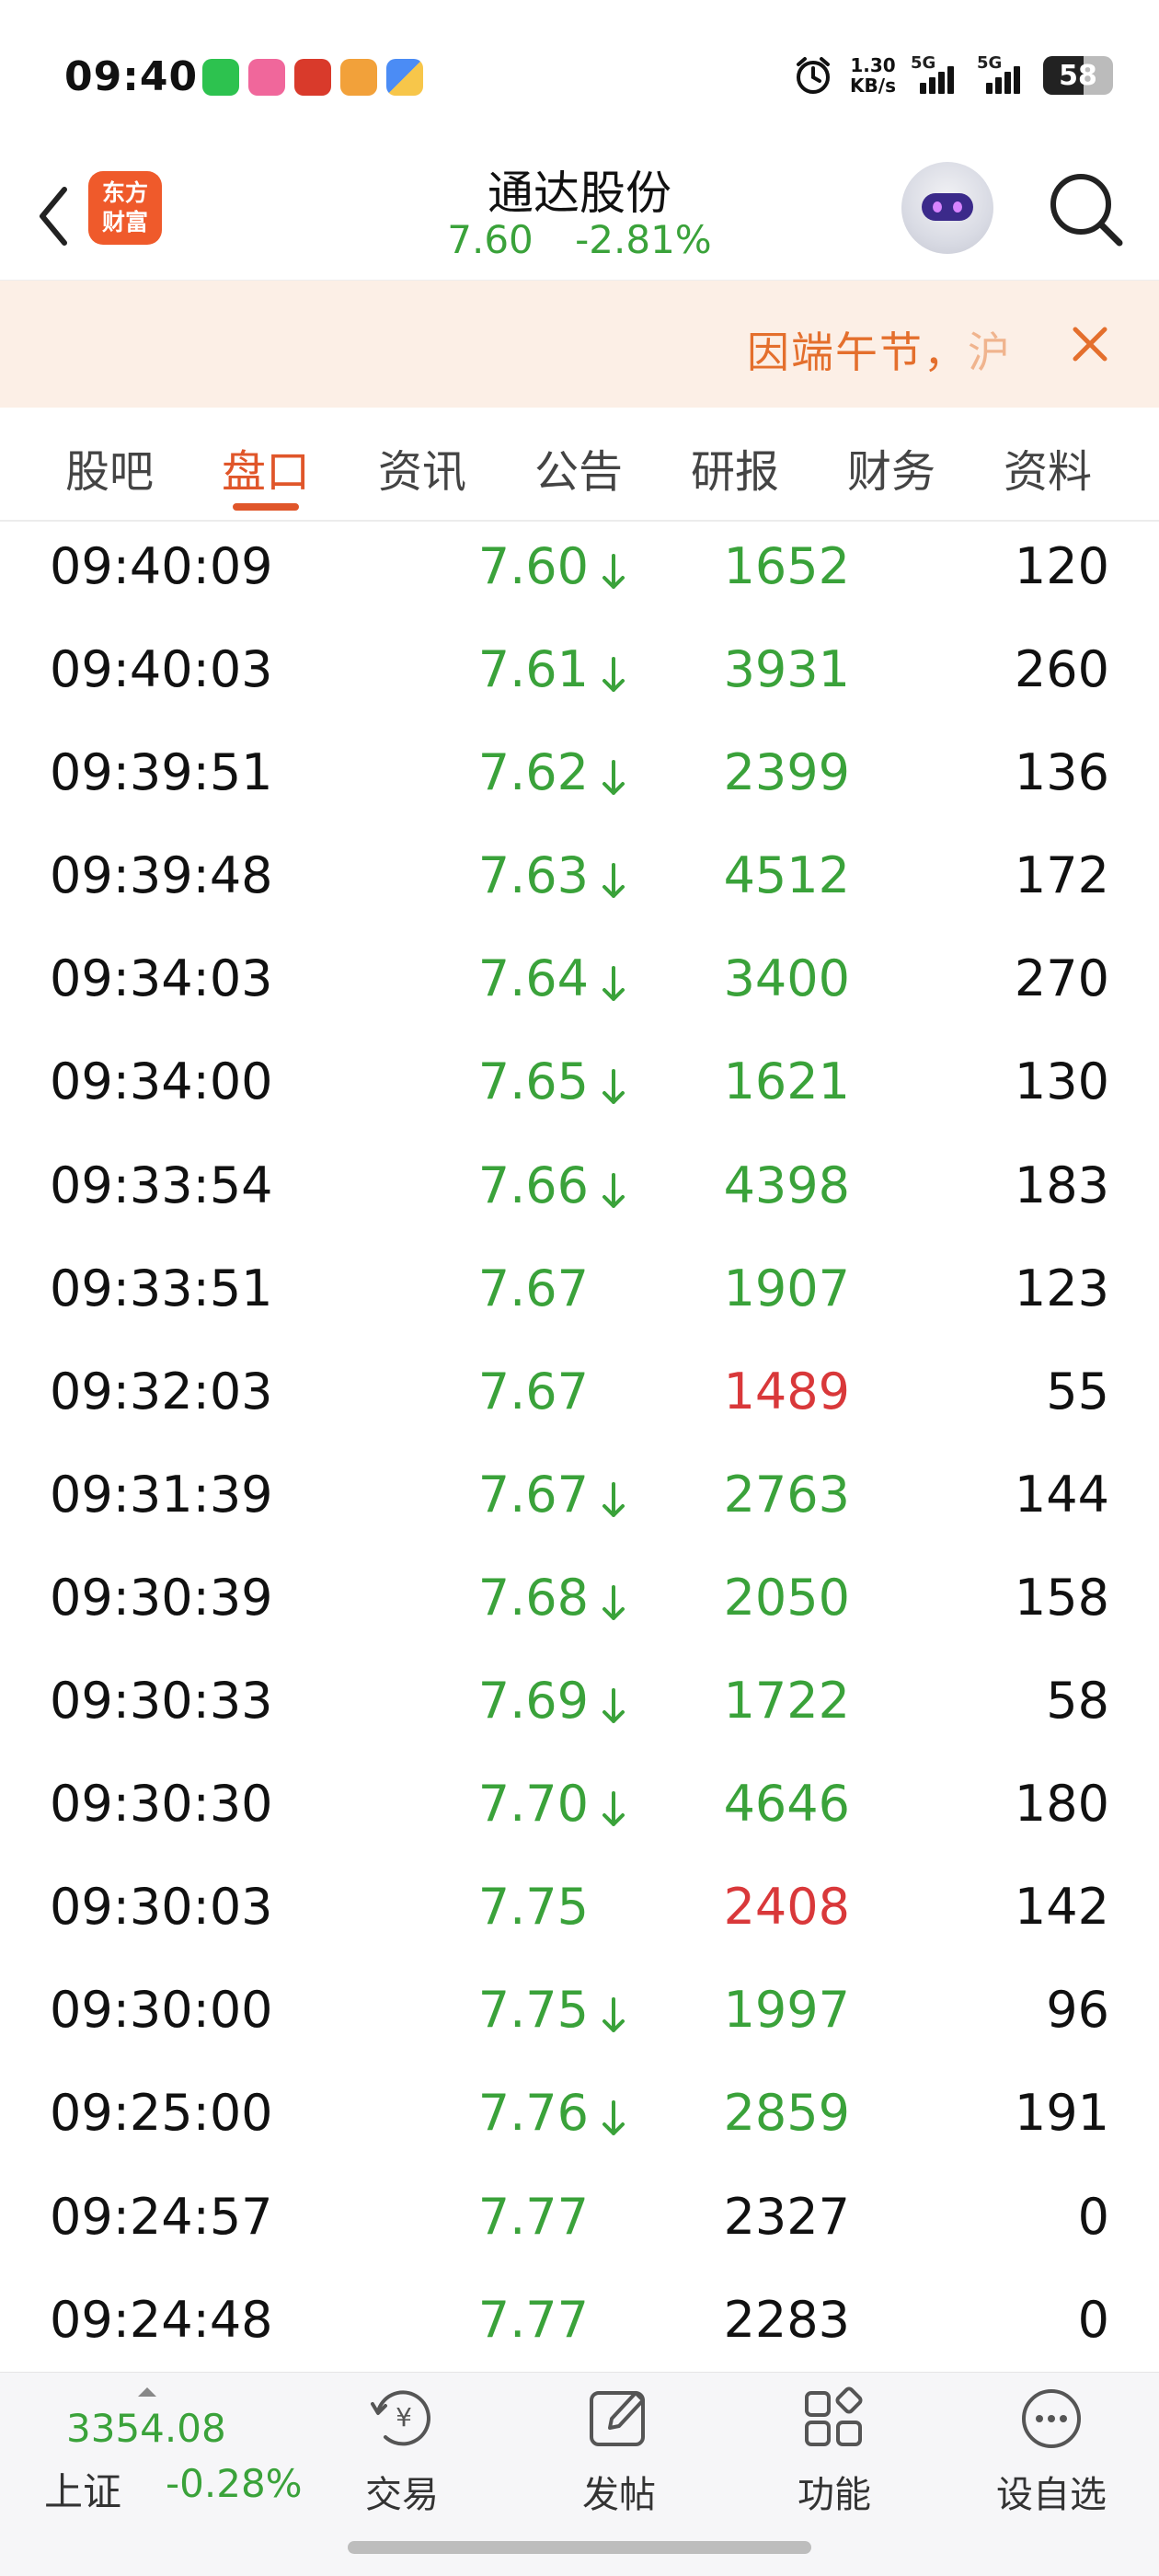 The image size is (1159, 2576). Describe the element at coordinates (619, 2451) in the screenshot. I see `nav-post-button: 发帖` at that location.